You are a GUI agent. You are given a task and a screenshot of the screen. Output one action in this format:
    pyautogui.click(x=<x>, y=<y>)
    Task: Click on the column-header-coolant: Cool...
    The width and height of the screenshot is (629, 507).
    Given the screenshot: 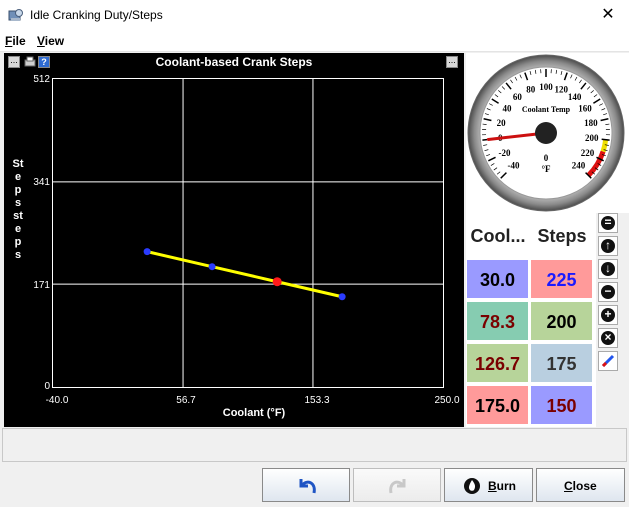 What is the action you would take?
    pyautogui.click(x=498, y=236)
    